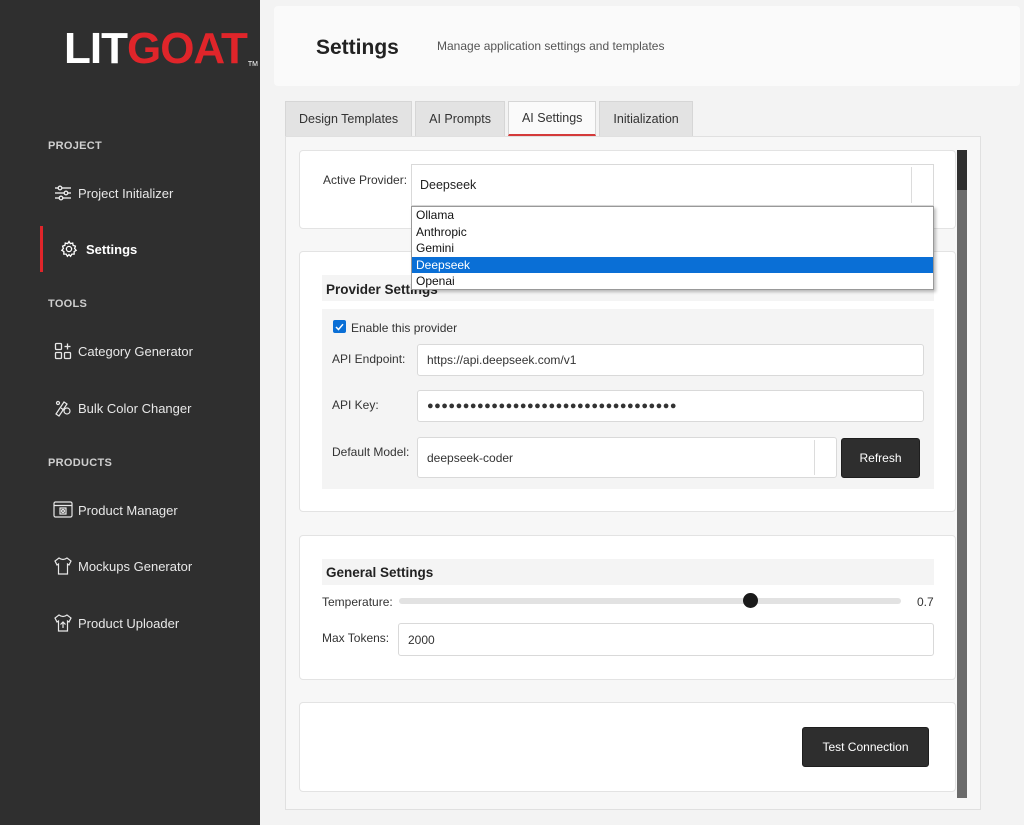 This screenshot has height=825, width=1024. I want to click on section-label-products: PRODUCTS, so click(80, 463).